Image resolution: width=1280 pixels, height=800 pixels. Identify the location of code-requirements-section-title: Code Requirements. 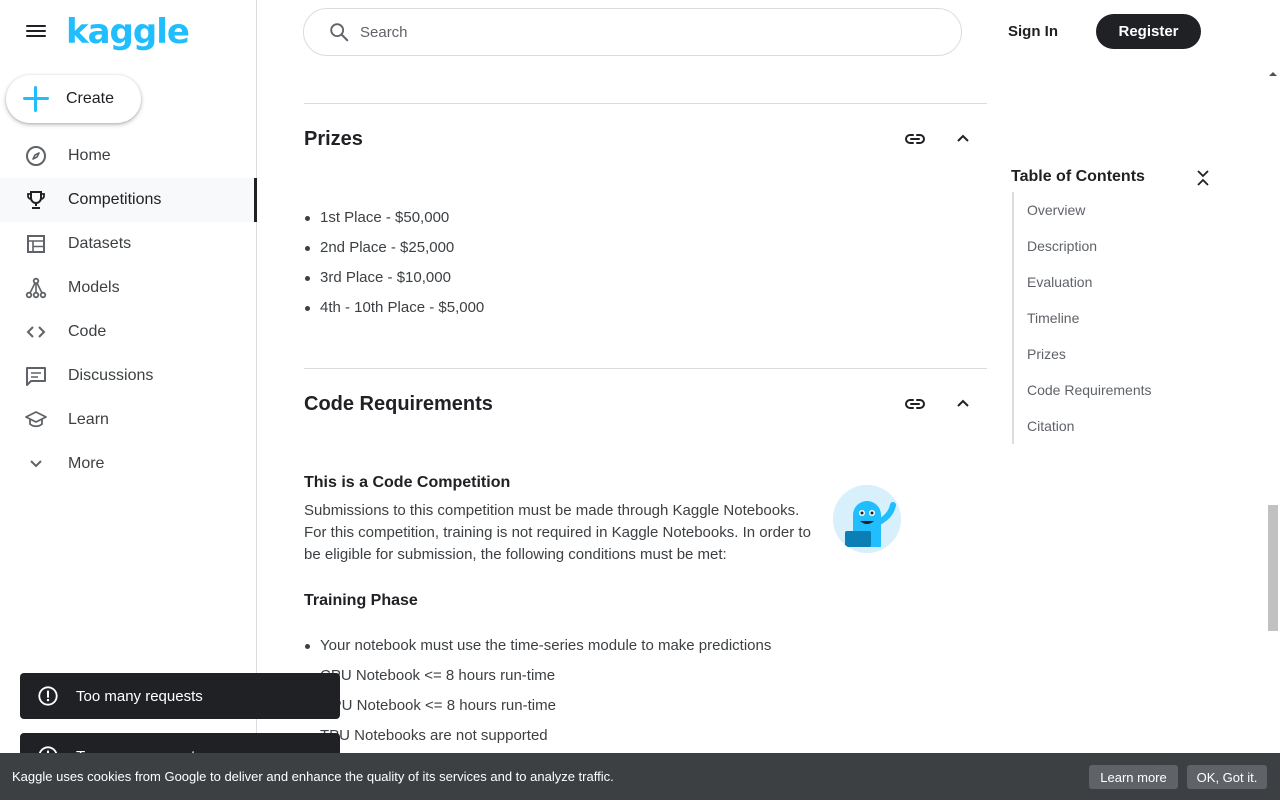
(398, 404).